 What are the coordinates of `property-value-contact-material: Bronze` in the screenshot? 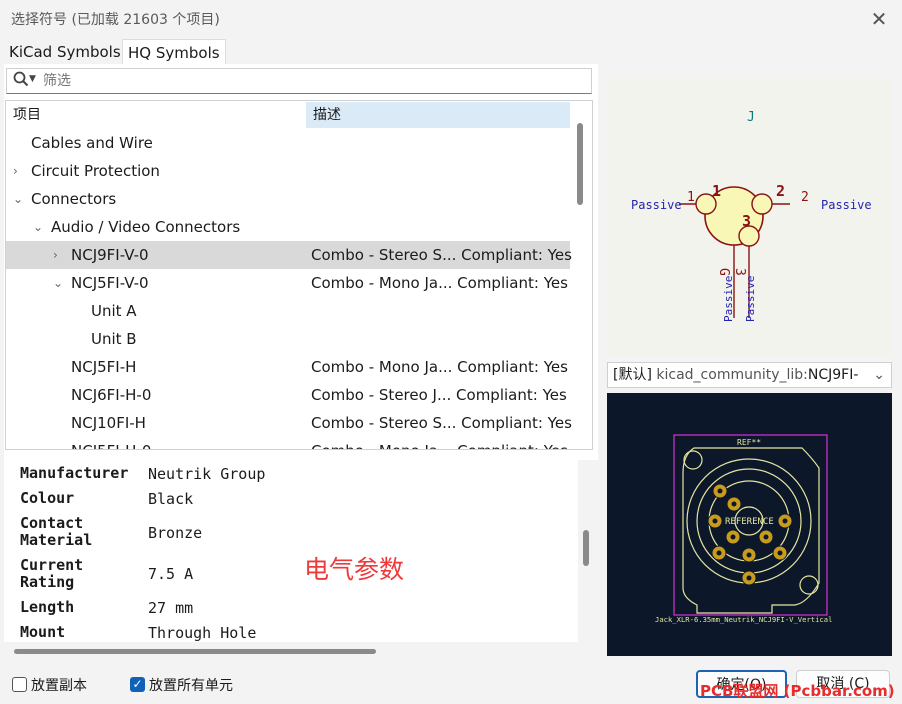 It's located at (175, 533).